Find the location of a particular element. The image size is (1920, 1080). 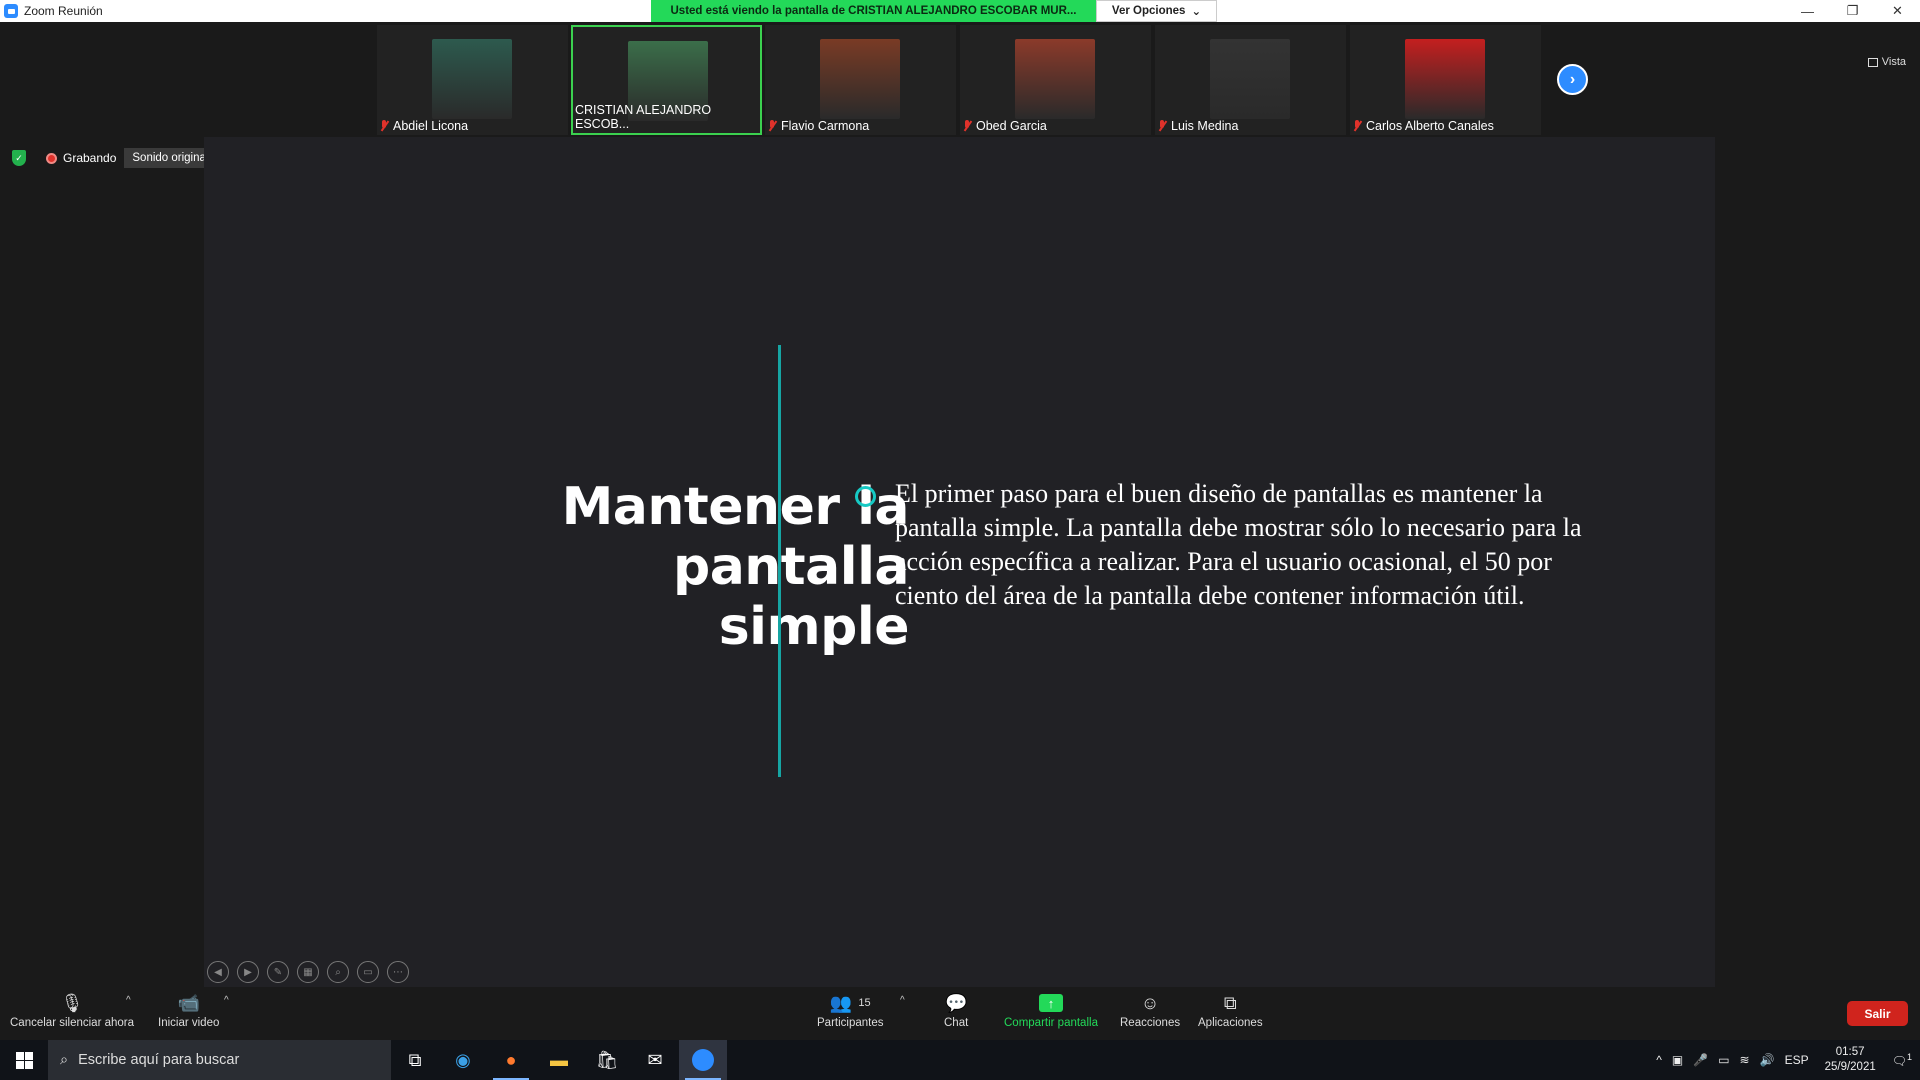

clock-date: 25/9/2021 is located at coordinates (1850, 1067).